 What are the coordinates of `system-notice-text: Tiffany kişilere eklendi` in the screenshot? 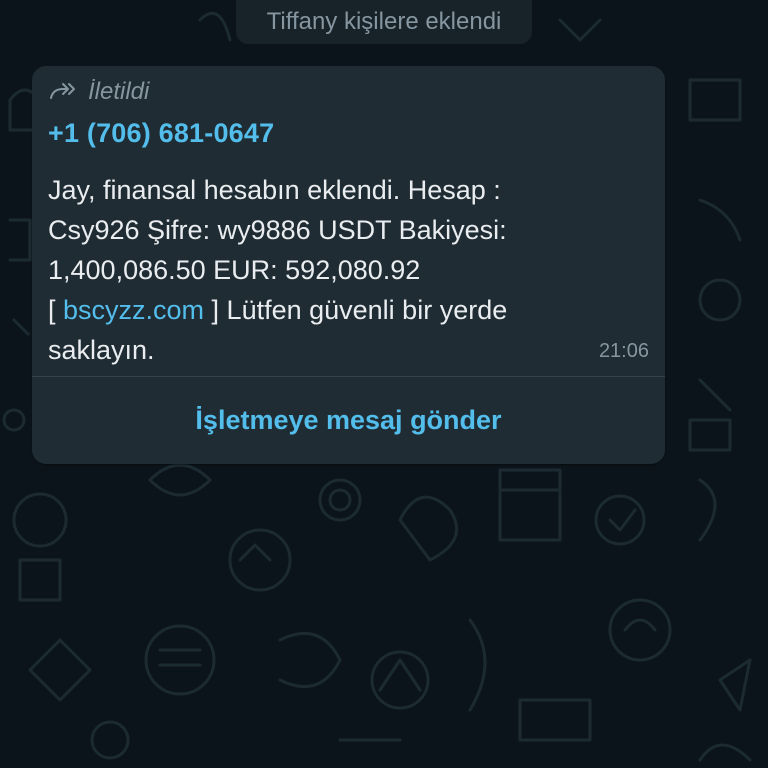 It's located at (384, 21).